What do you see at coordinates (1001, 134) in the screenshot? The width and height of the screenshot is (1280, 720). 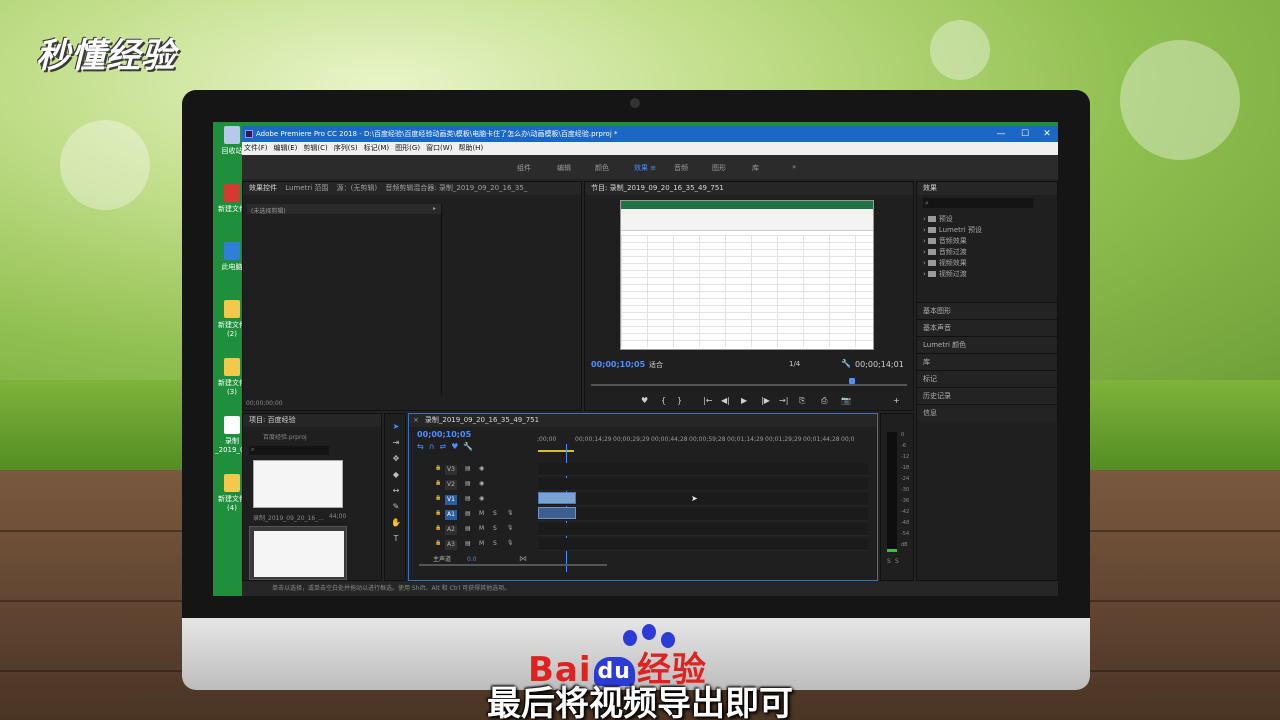 I see `minimize-button: —` at bounding box center [1001, 134].